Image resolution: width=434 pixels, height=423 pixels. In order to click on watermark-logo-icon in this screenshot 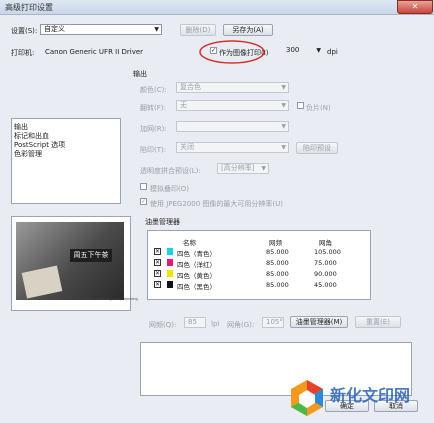, I will do `click(307, 398)`.